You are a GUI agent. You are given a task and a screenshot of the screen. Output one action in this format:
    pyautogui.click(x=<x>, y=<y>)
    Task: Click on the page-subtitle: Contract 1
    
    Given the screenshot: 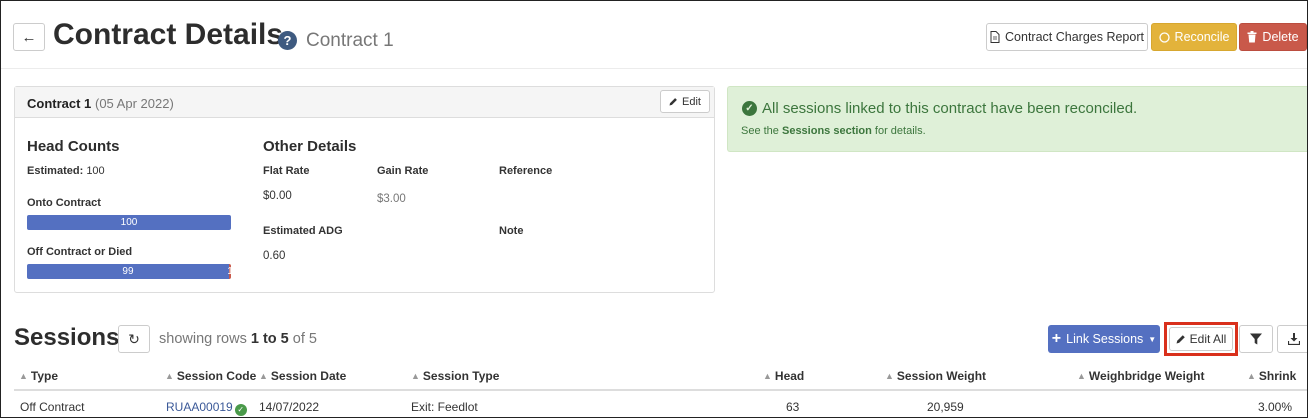 What is the action you would take?
    pyautogui.click(x=350, y=40)
    